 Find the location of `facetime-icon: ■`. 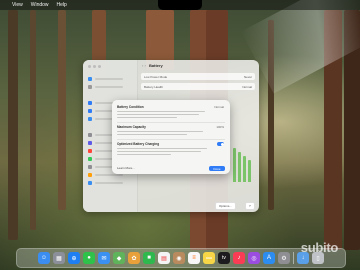

facetime-icon: ■ is located at coordinates (149, 258).